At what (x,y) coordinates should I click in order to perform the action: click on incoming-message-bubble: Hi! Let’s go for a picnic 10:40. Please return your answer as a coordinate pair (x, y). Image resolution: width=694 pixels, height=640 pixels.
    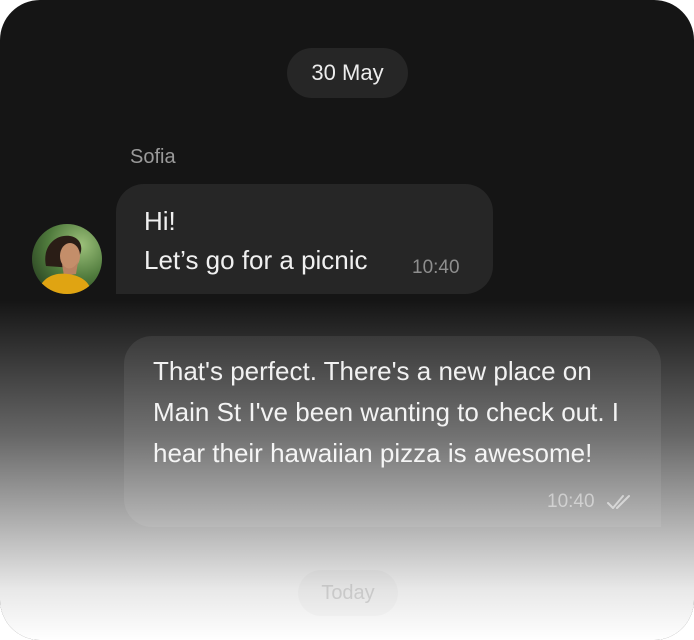
    Looking at the image, I should click on (304, 239).